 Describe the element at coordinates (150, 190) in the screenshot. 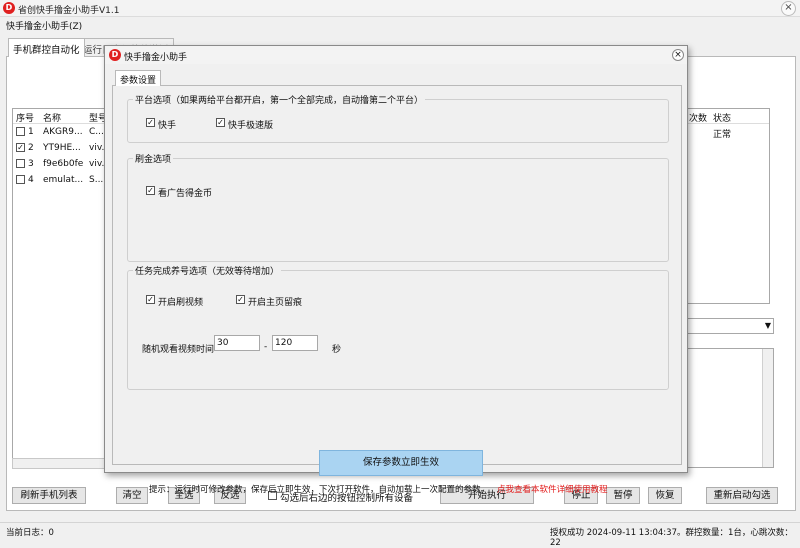

I see `watch-ad-checkbox: ✓` at that location.